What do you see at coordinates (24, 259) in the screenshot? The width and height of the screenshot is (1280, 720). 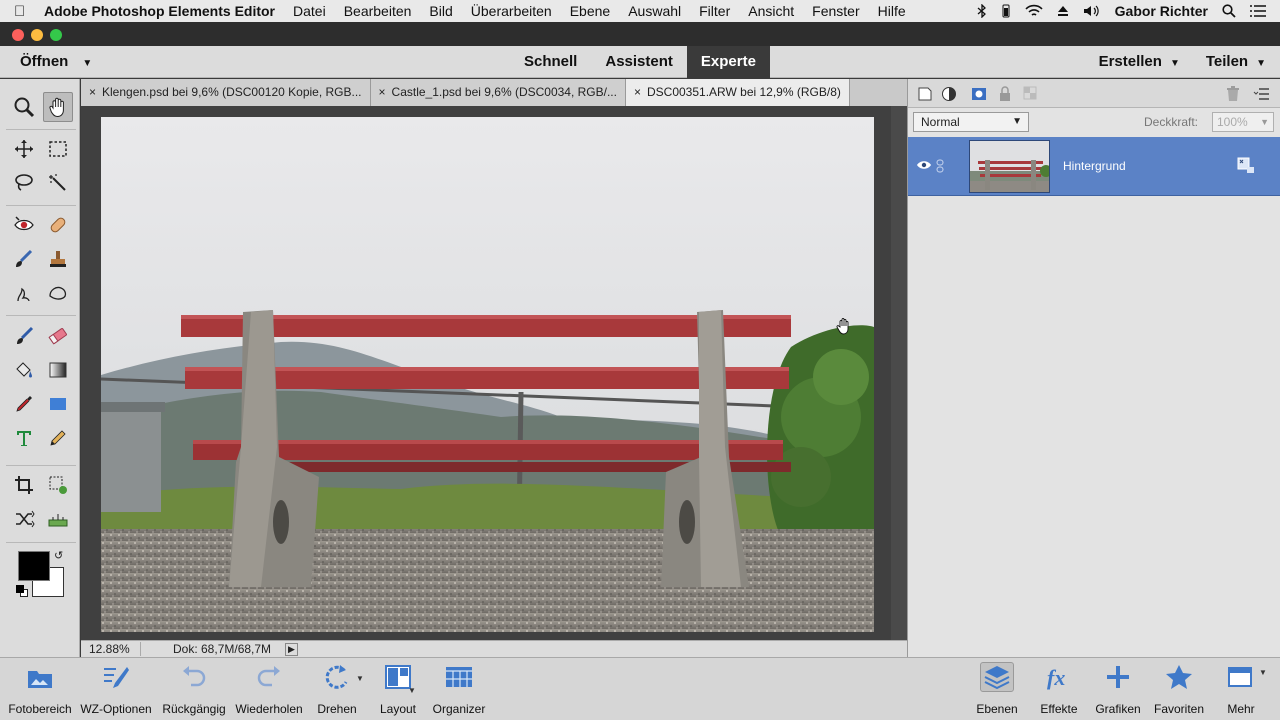 I see `smart-brush-icon` at bounding box center [24, 259].